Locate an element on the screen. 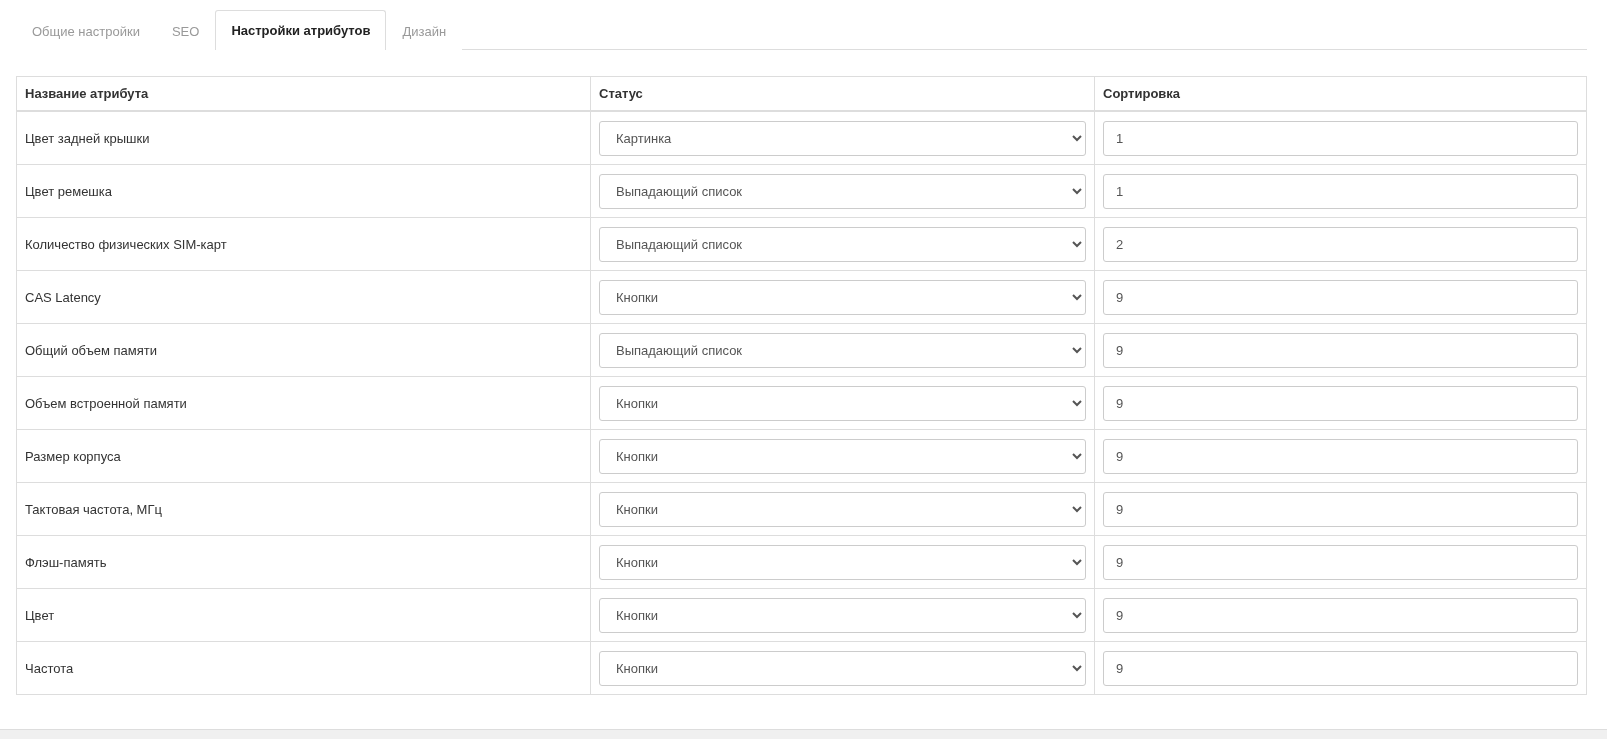 Image resolution: width=1607 pixels, height=739 pixels. table-cell: Цвет ремешка is located at coordinates (303, 191).